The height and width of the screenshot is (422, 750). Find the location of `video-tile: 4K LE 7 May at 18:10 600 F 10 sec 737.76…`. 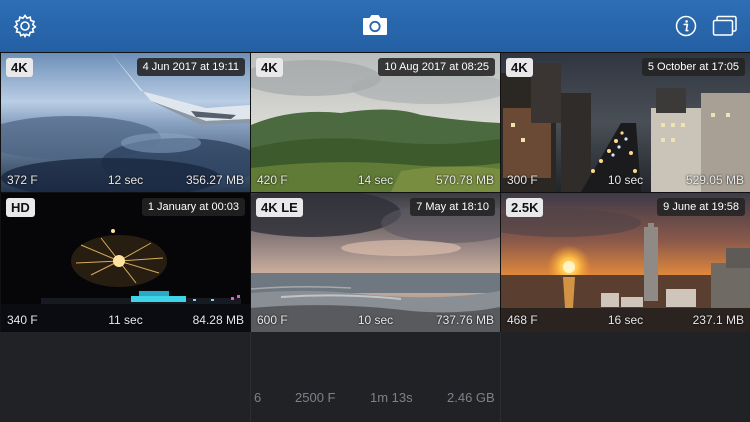

video-tile: 4K LE 7 May at 18:10 600 F 10 sec 737.76… is located at coordinates (375, 262).